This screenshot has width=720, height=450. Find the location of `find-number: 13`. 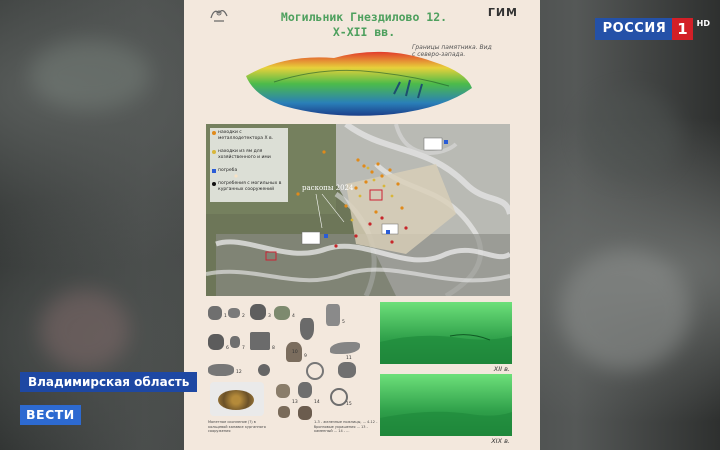

find-number: 13 is located at coordinates (295, 402).